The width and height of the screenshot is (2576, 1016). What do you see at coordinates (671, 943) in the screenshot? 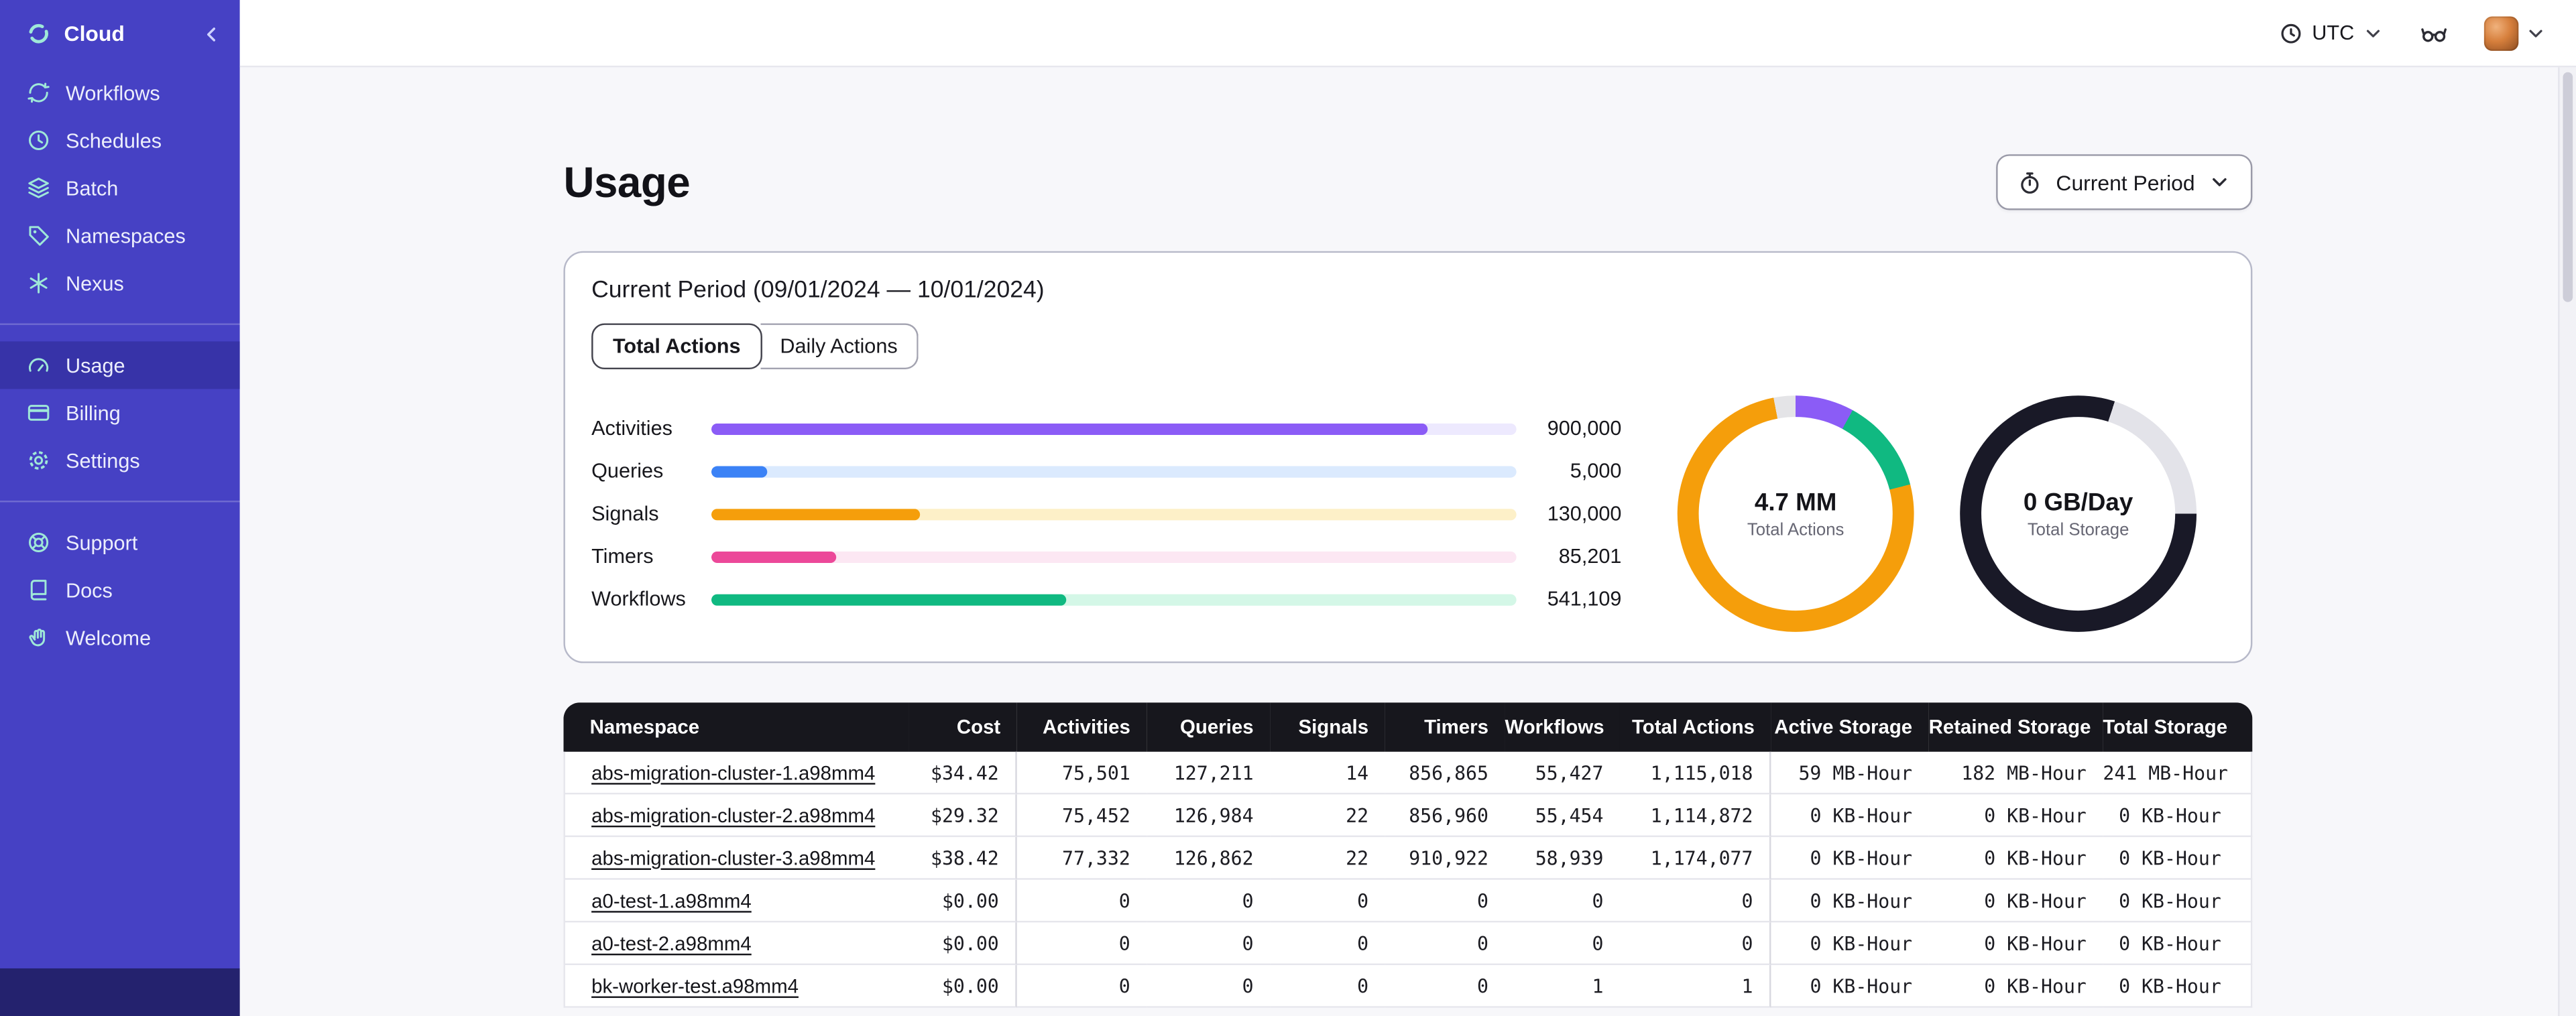
I see `namespace-link: a0-test-2.a98mm4` at bounding box center [671, 943].